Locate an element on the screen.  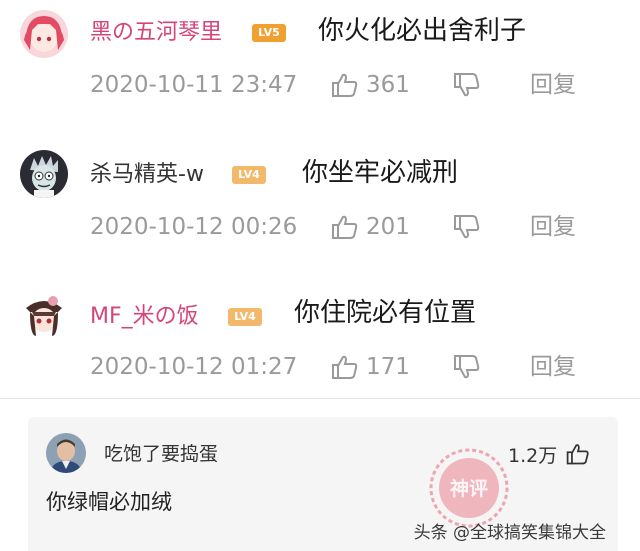
divider is located at coordinates (320, 398).